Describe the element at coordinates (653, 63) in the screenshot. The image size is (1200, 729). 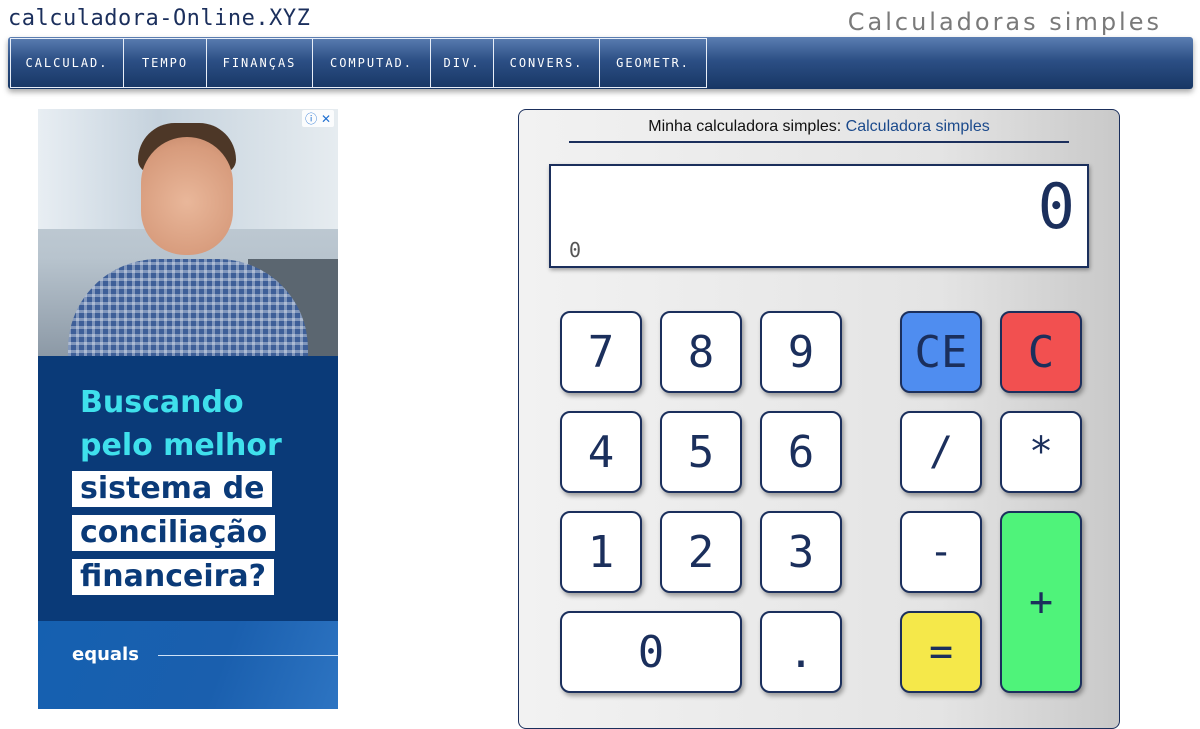
I see `nav-item-geometr: GEOMETR.` at that location.